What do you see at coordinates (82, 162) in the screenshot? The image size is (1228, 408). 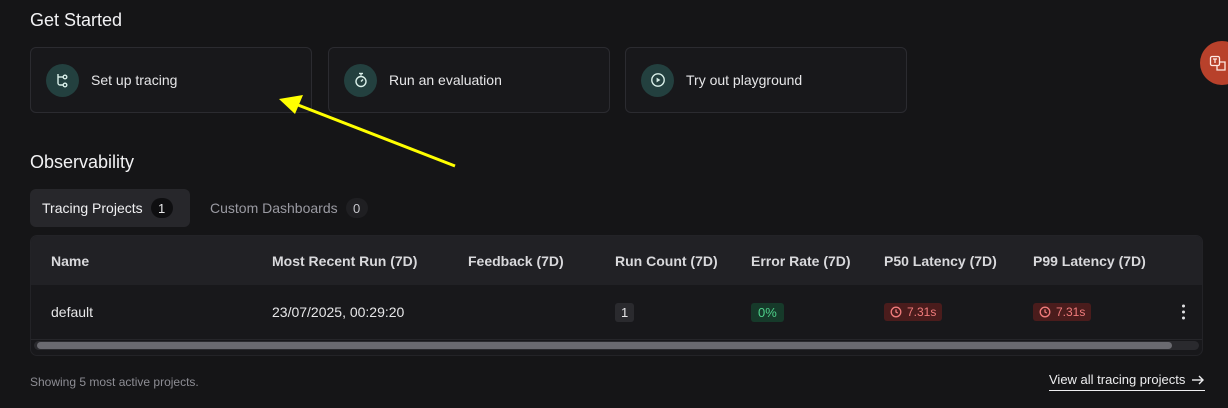 I see `observability-title: Observability` at bounding box center [82, 162].